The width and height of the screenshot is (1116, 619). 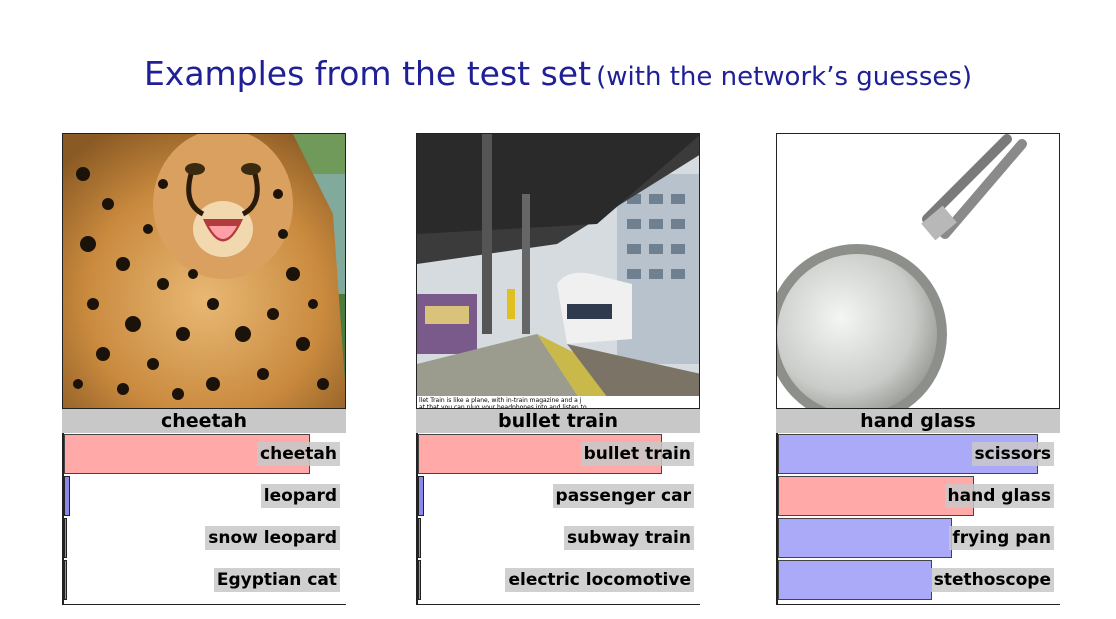 What do you see at coordinates (599, 580) in the screenshot?
I see `guess-label: electric locomotive` at bounding box center [599, 580].